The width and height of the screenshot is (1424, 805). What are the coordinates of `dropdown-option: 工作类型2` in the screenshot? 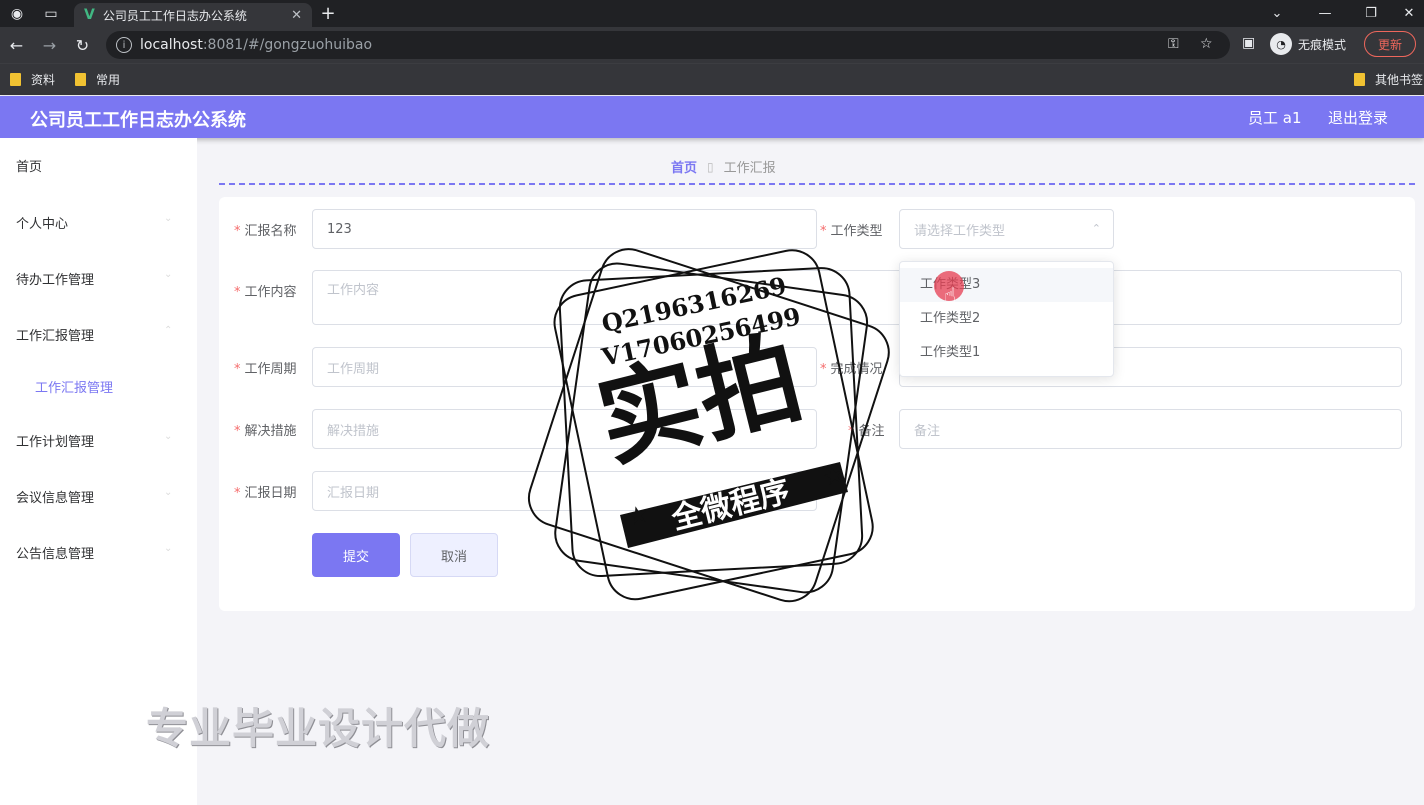 It's located at (1006, 319).